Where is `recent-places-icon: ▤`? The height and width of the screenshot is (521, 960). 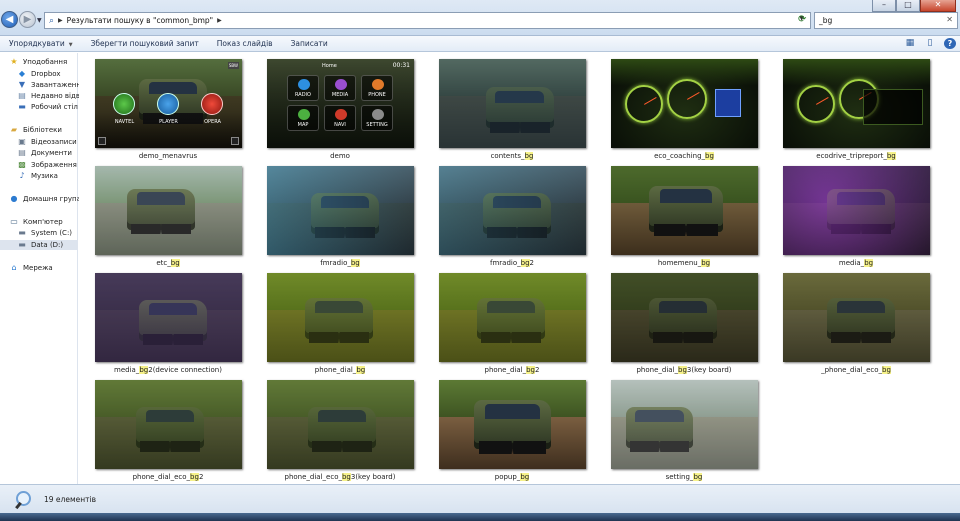
recent-places-icon: ▤ is located at coordinates (22, 95).